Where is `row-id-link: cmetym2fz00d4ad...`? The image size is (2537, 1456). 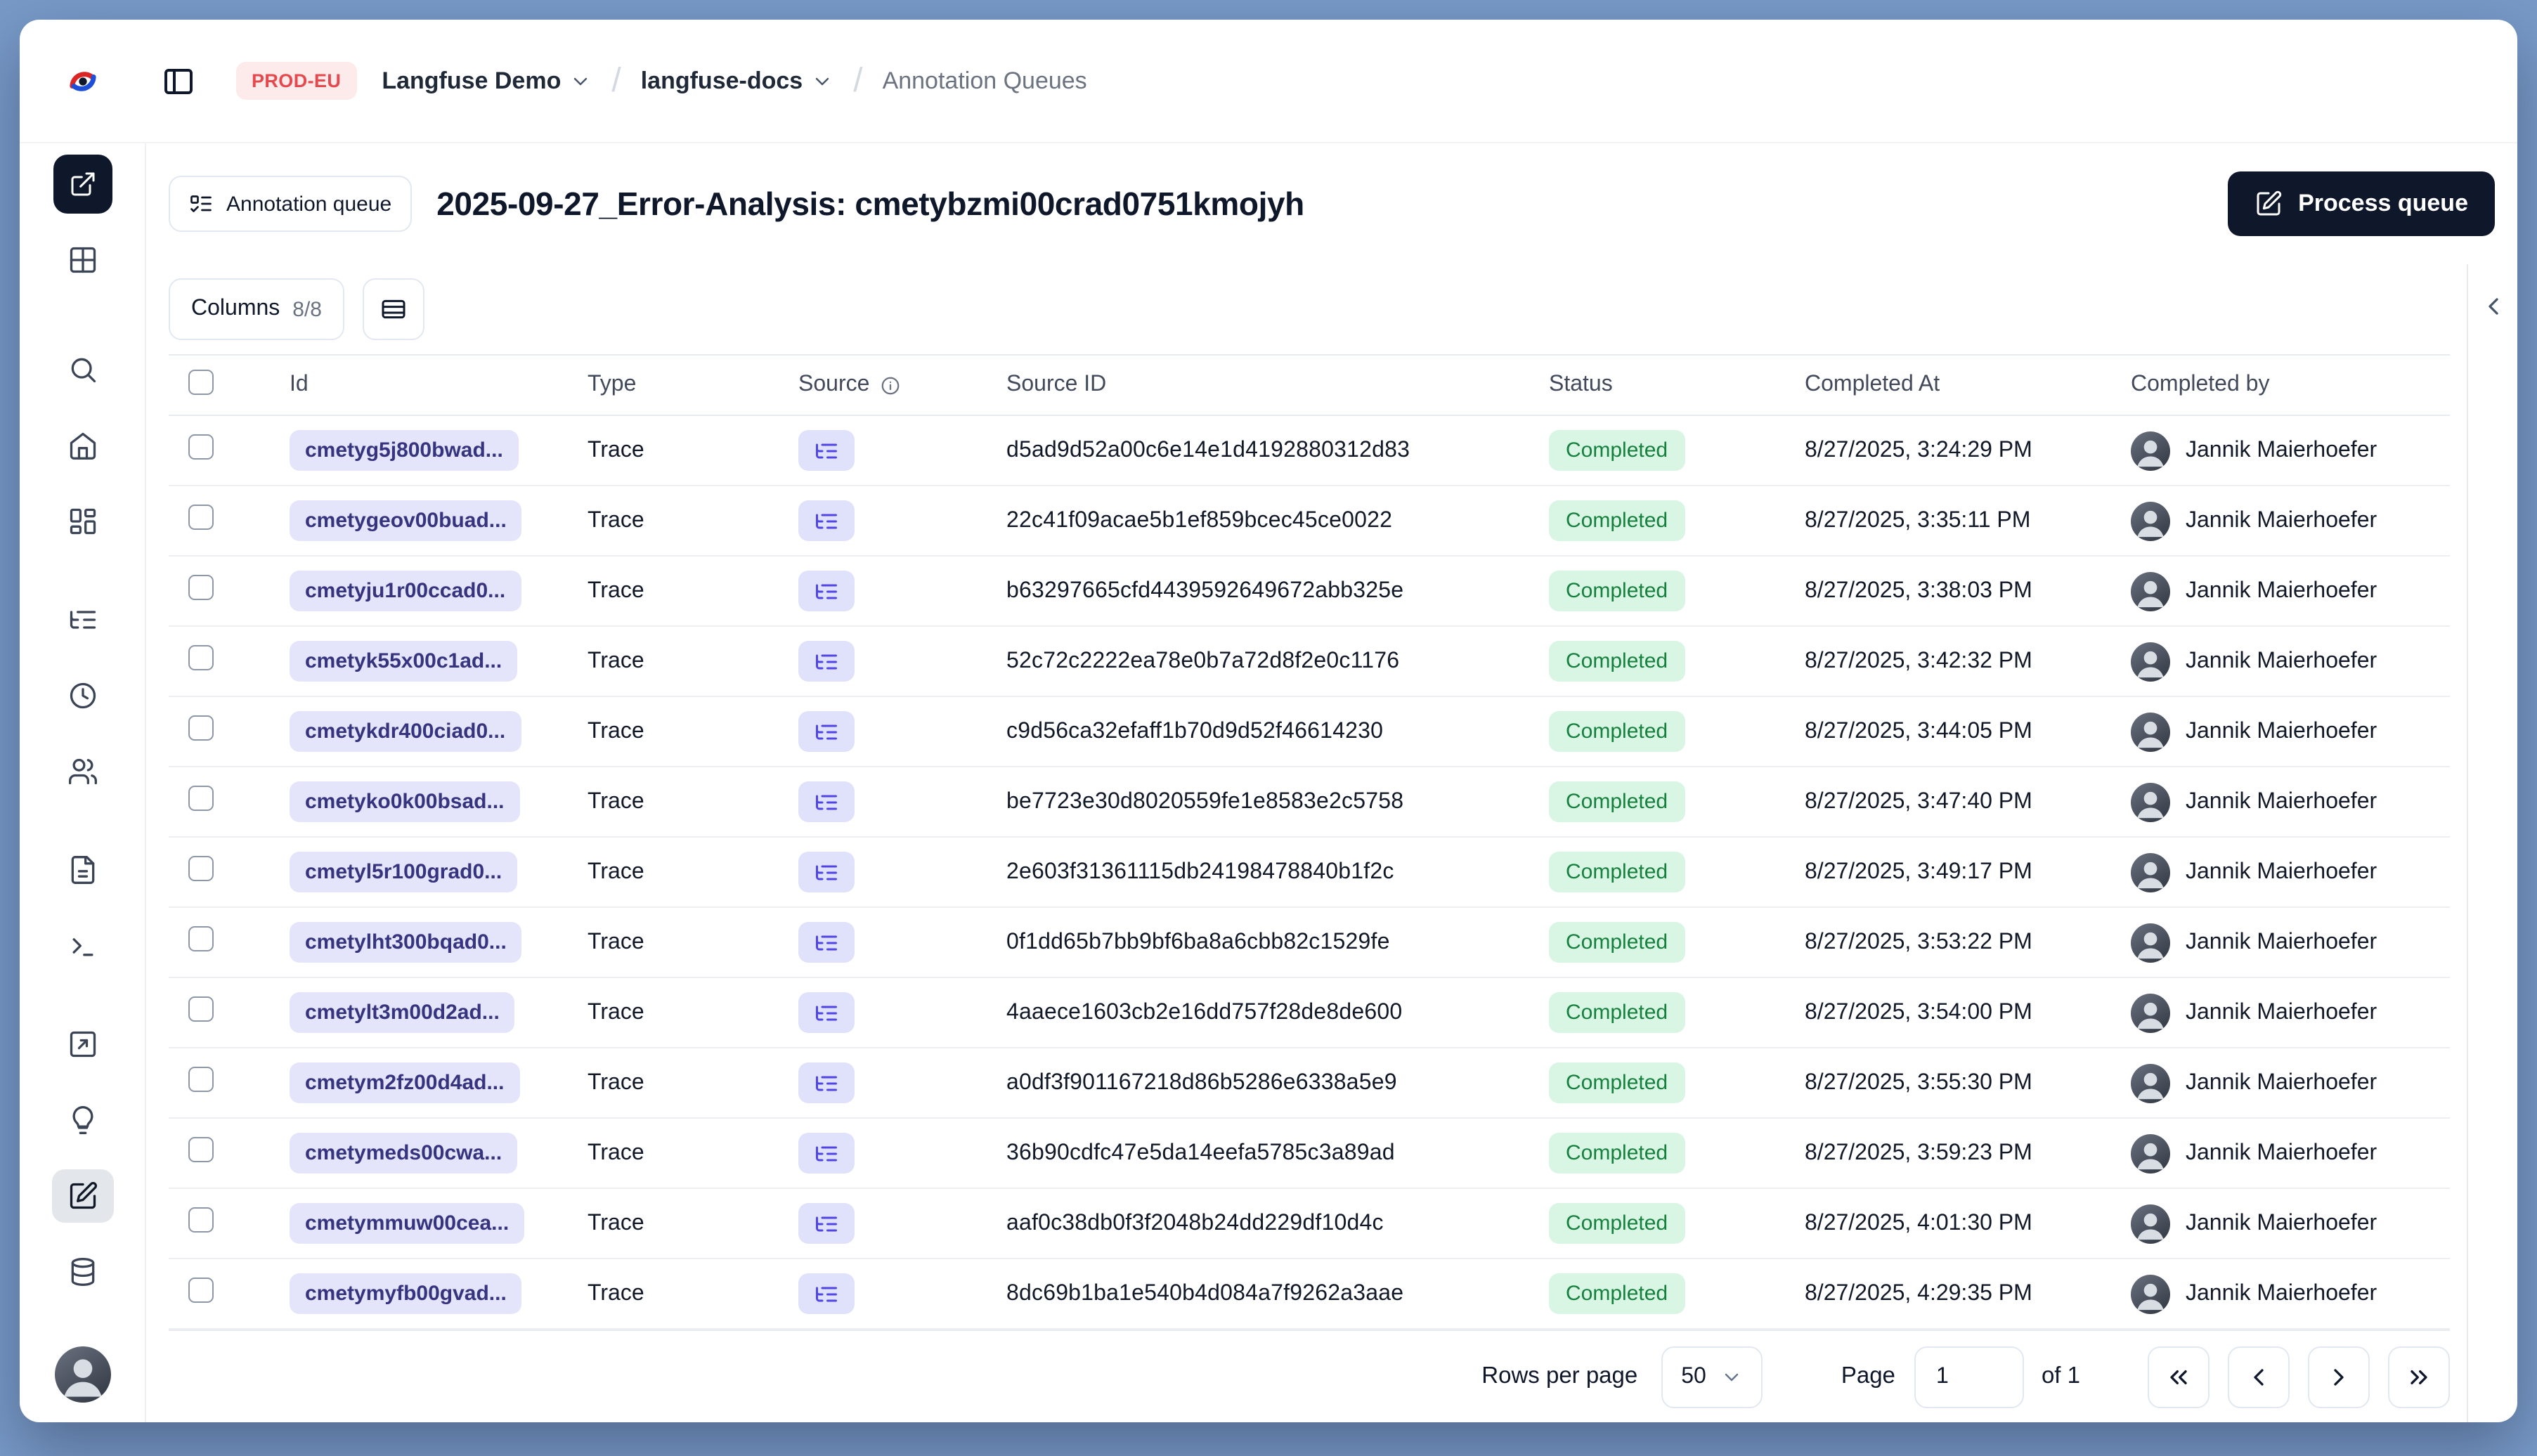 row-id-link: cmetym2fz00d4ad... is located at coordinates (405, 1082).